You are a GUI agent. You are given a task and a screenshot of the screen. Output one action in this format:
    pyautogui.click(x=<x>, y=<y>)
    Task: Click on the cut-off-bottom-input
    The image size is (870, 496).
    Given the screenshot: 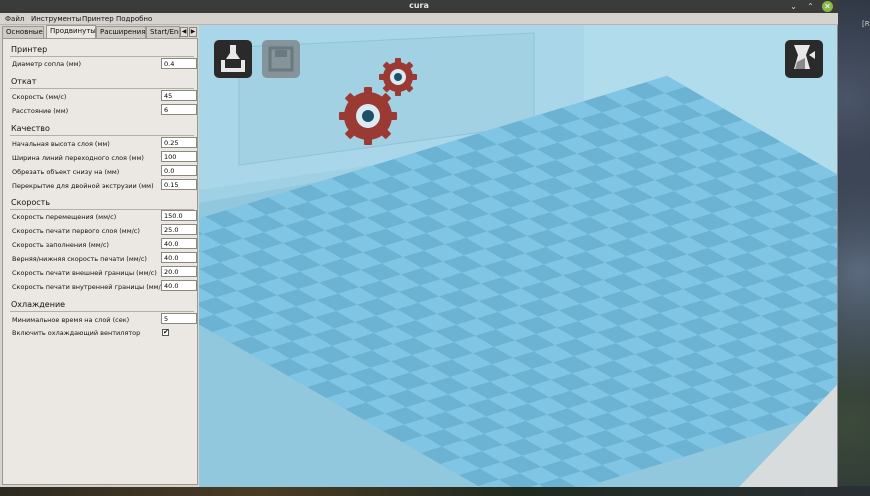 What is the action you would take?
    pyautogui.click(x=179, y=170)
    